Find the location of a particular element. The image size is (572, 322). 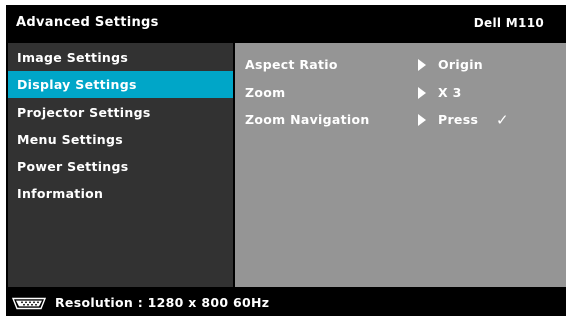

page-title: Advanced Settings is located at coordinates (87, 22).